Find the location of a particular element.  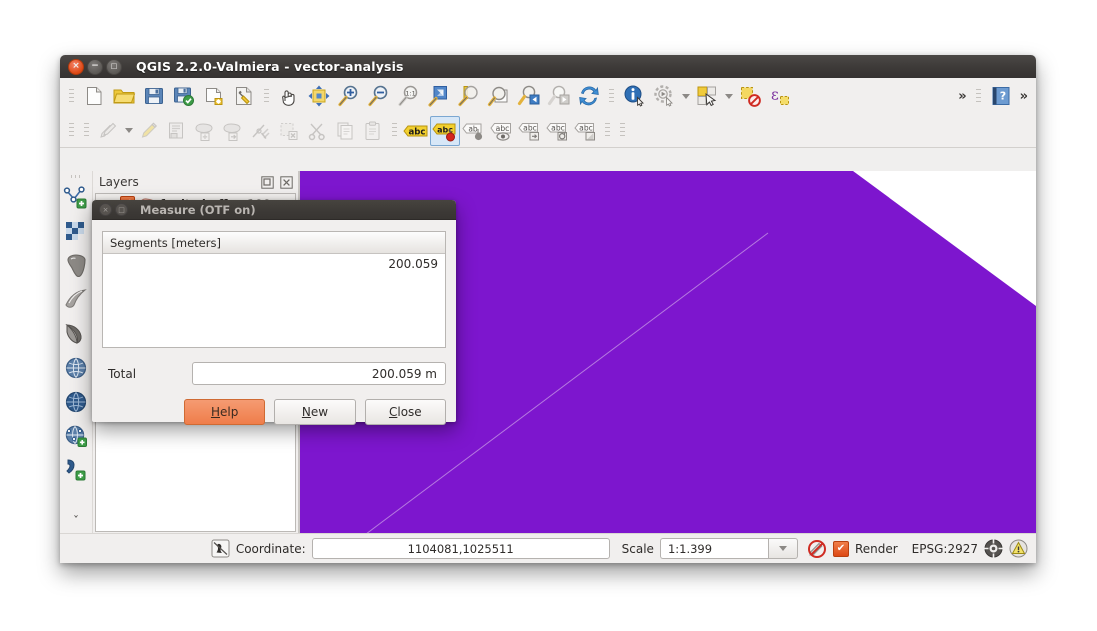

check-icon: ✔ is located at coordinates (841, 548).